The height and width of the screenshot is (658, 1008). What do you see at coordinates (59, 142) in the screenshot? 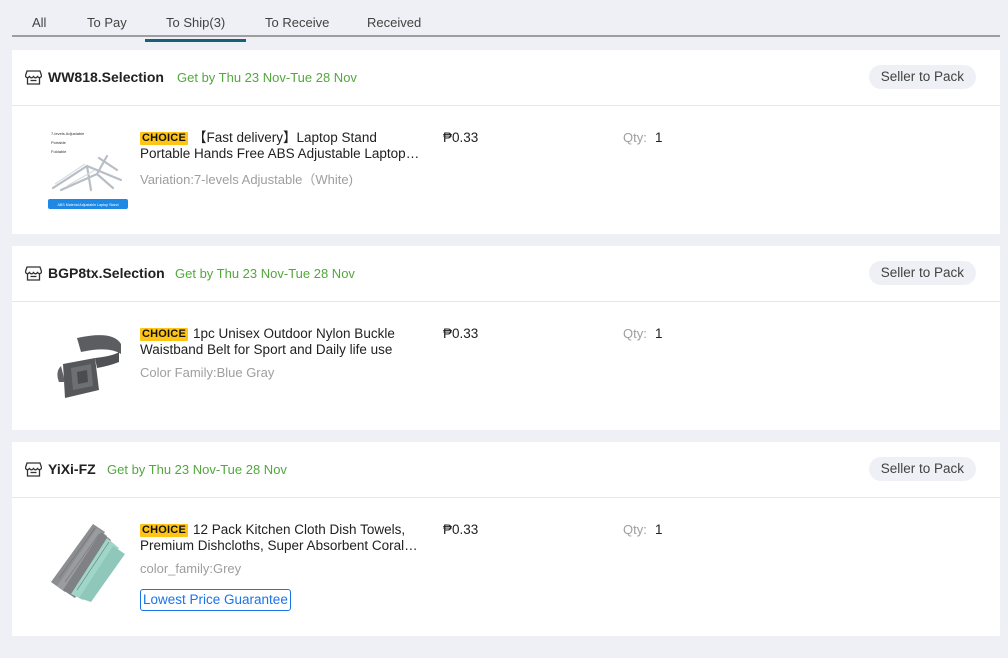
I see `thumb-caption-2: Portable` at bounding box center [59, 142].